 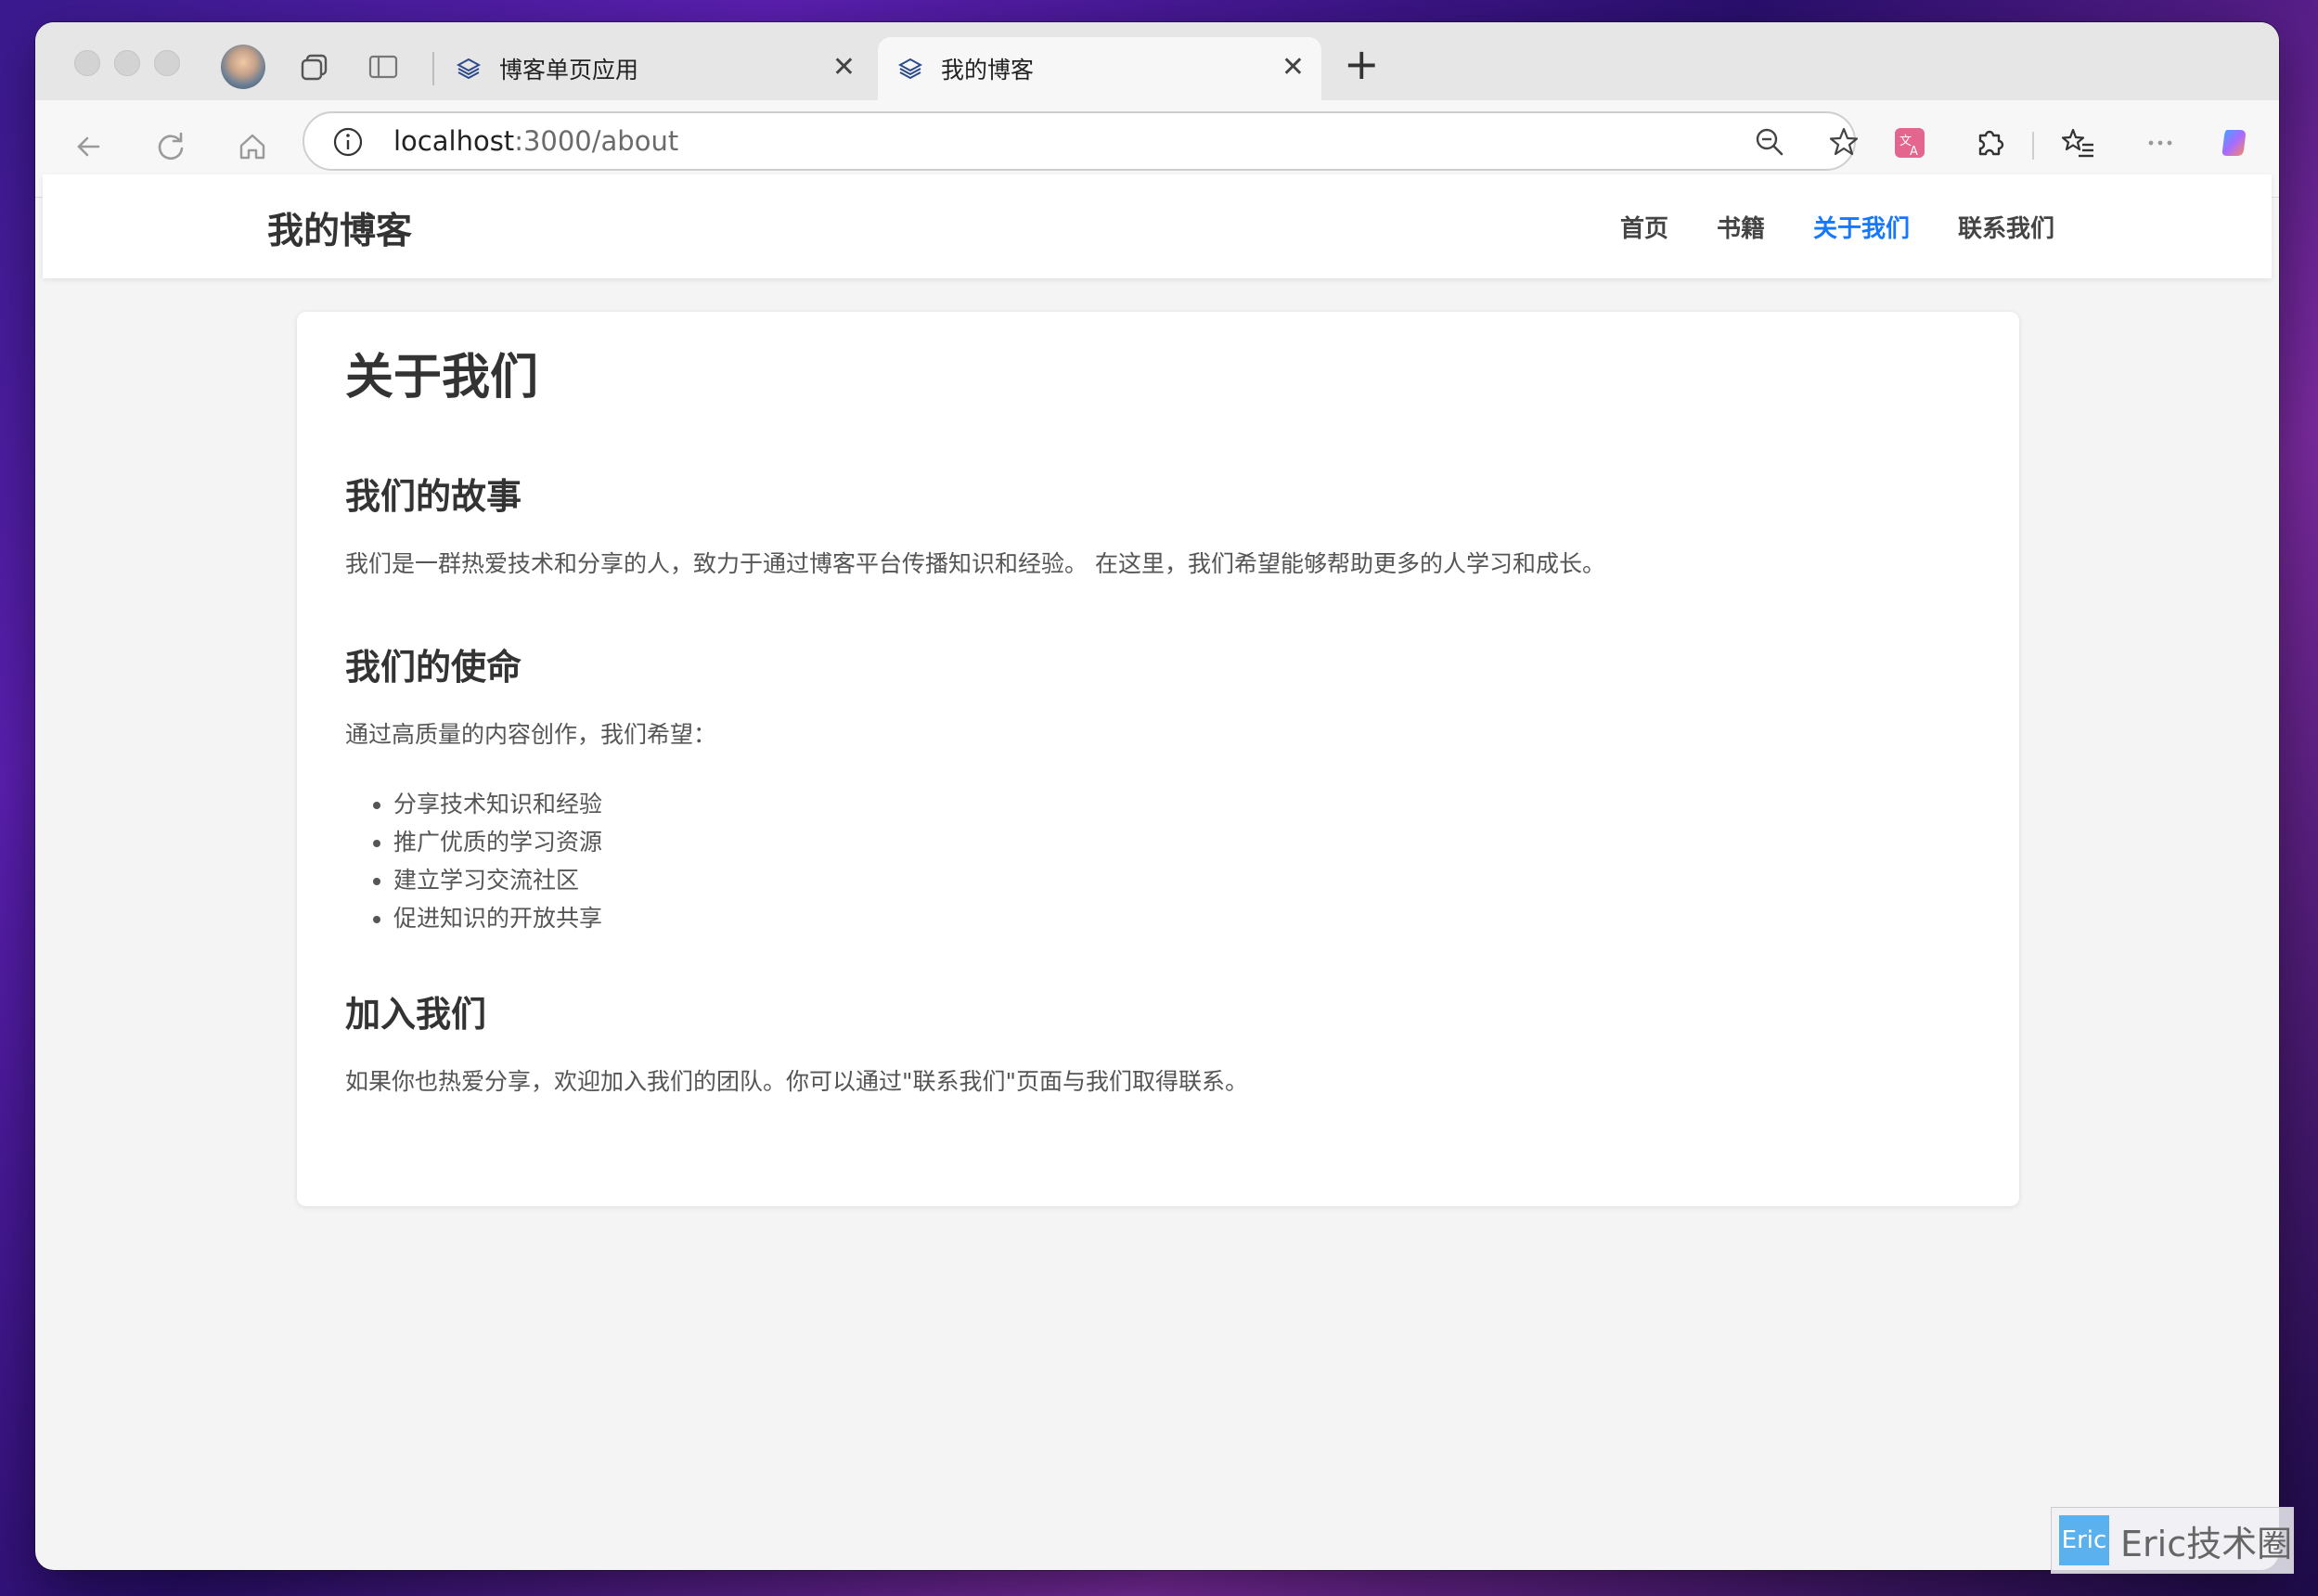 I want to click on join-text: 如果你也热爱分享，欢迎加入我们的团队。你可以通过"联系我们"页面与我们取得联系。, so click(x=797, y=1082).